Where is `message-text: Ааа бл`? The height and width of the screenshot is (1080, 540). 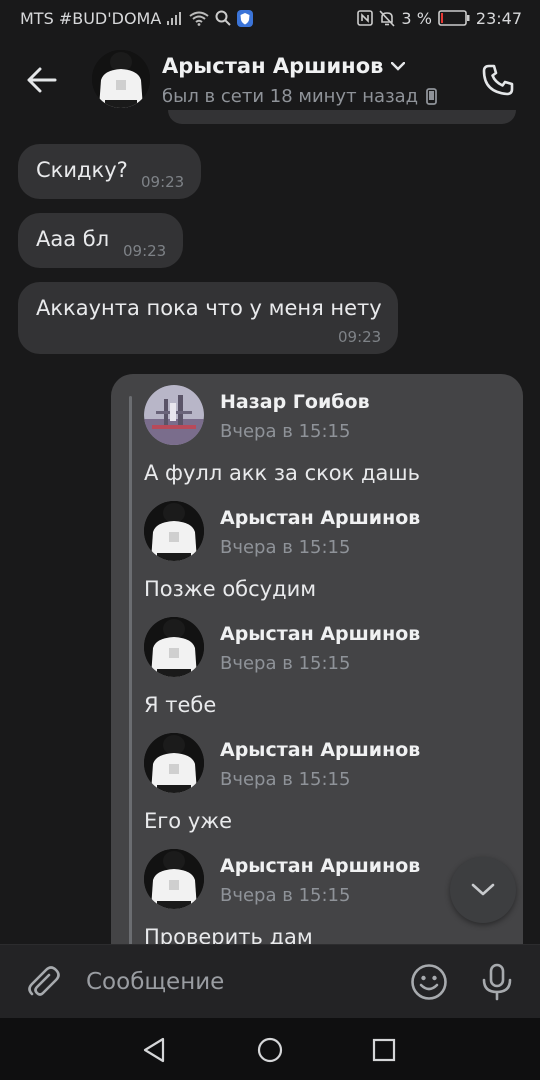 message-text: Ааа бл is located at coordinates (73, 239).